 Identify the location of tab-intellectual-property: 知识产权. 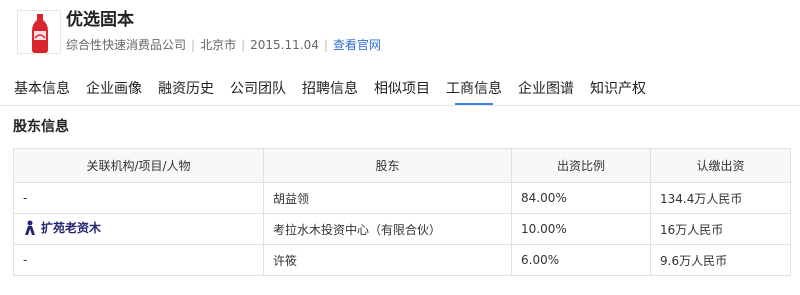
(618, 89).